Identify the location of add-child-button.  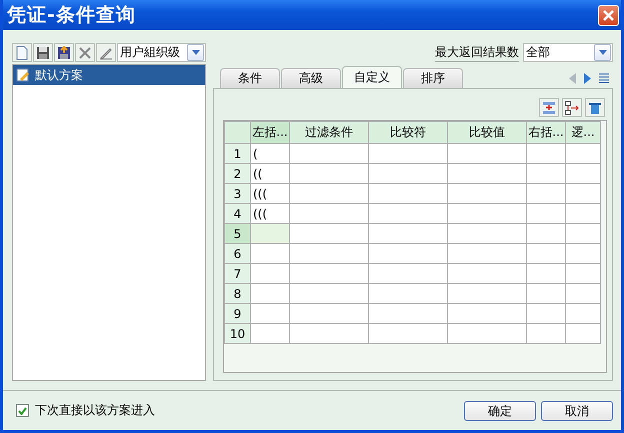
(572, 107).